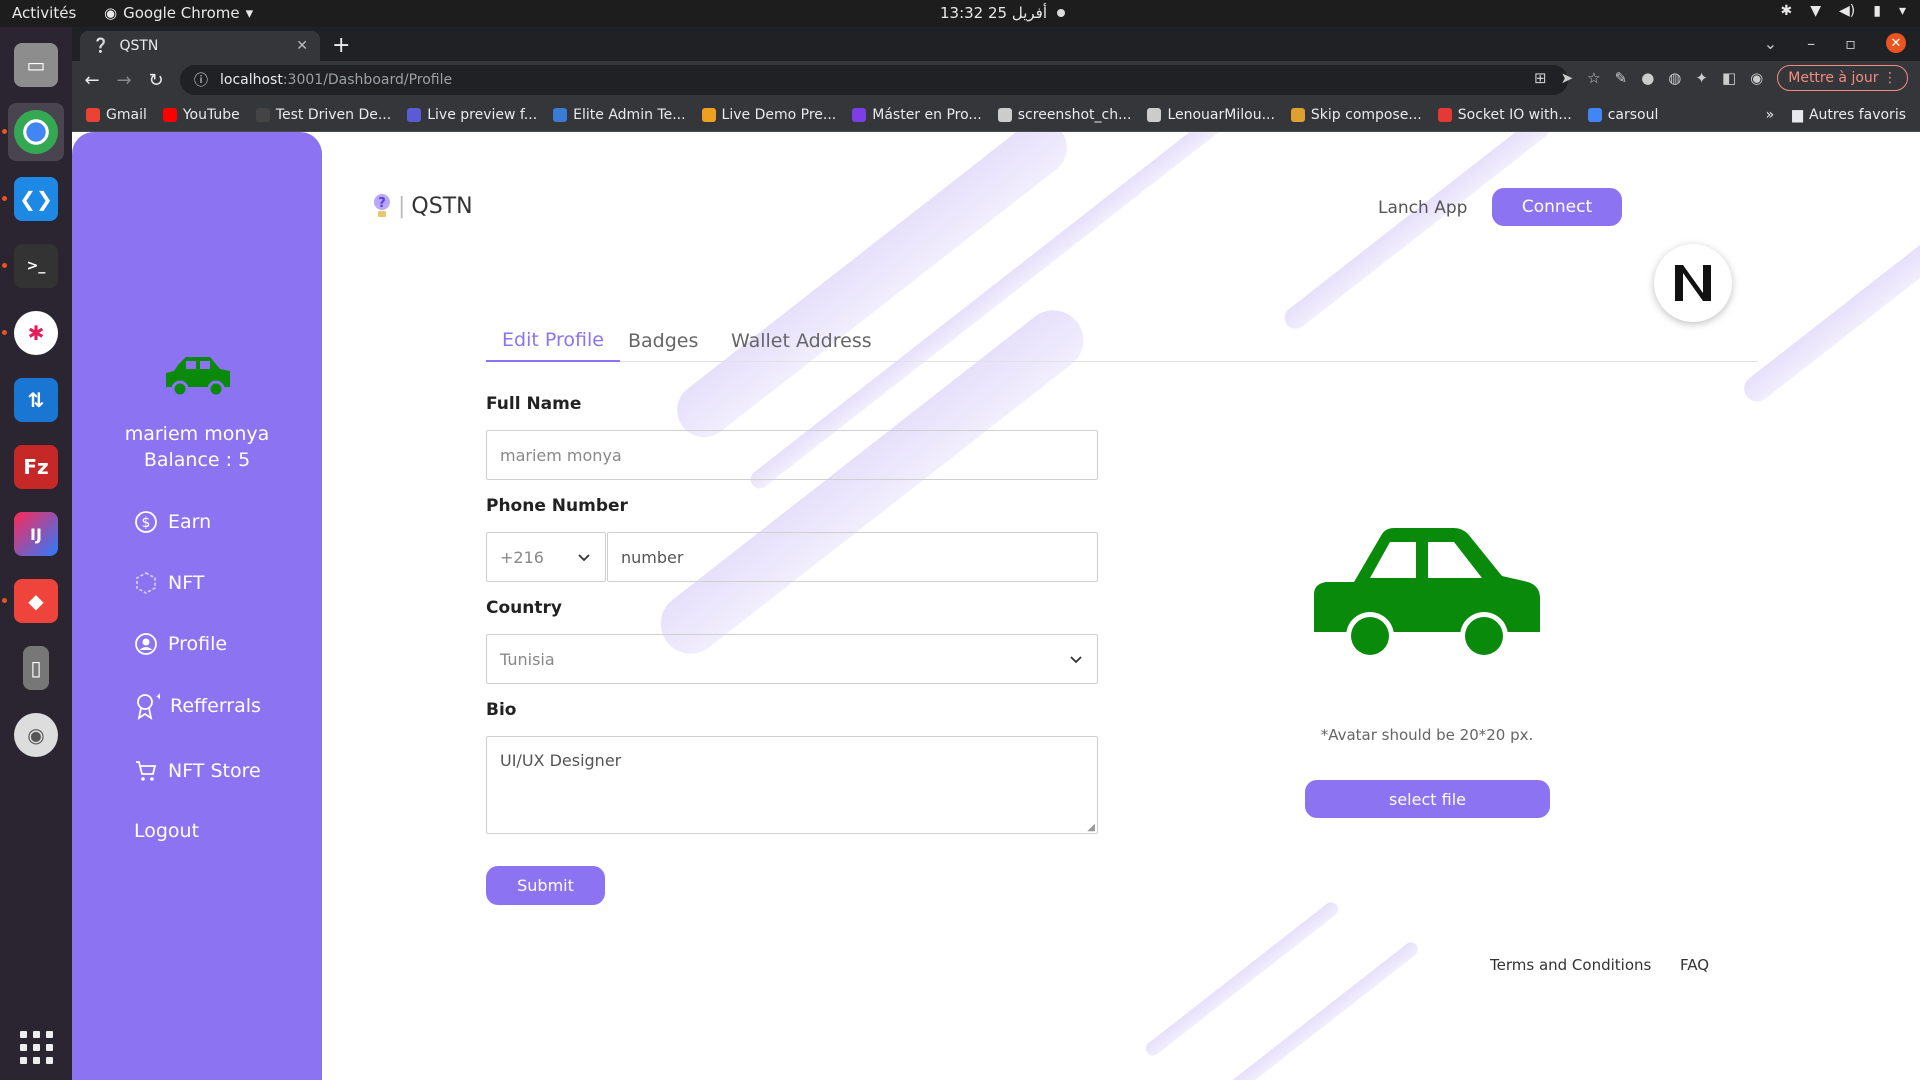 Image resolution: width=1920 pixels, height=1080 pixels. I want to click on other-bookmarks-folder: ▆ Autres favoris, so click(1849, 115).